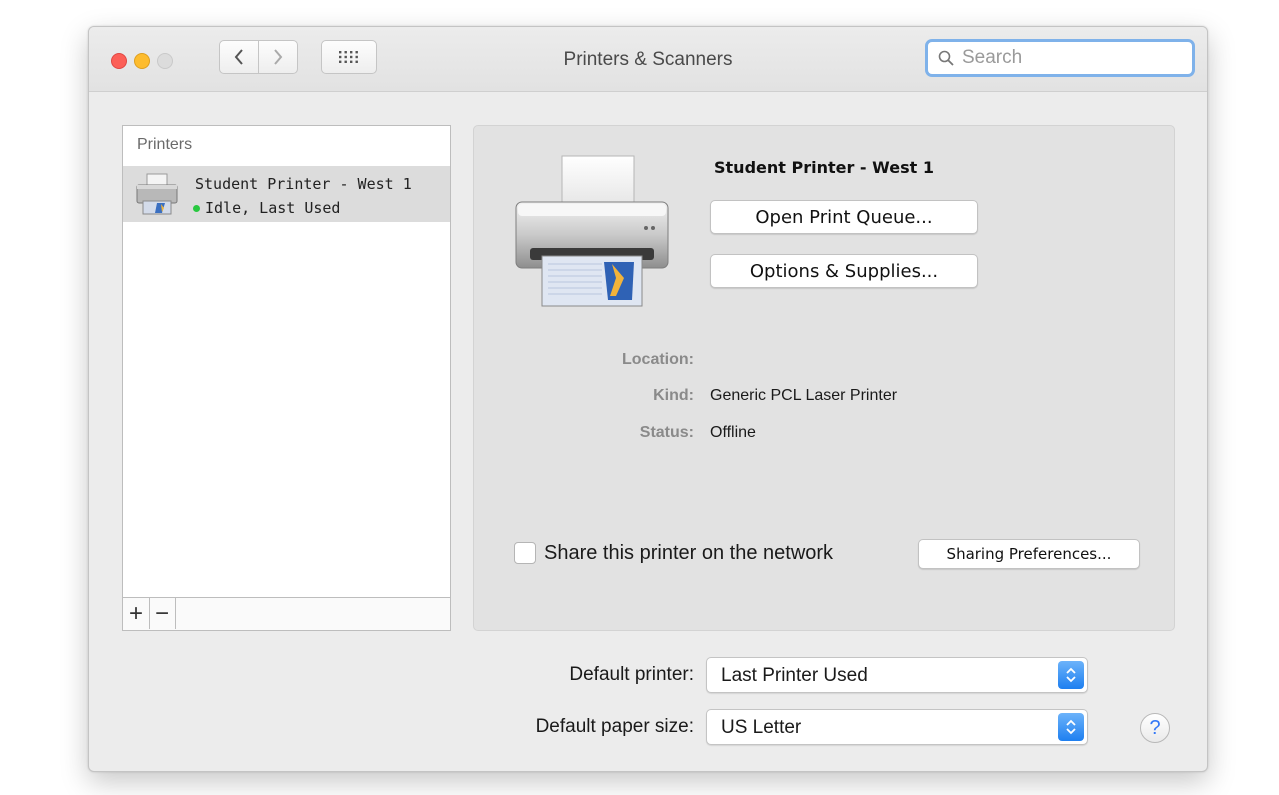  I want to click on status-dot-icon, so click(196, 208).